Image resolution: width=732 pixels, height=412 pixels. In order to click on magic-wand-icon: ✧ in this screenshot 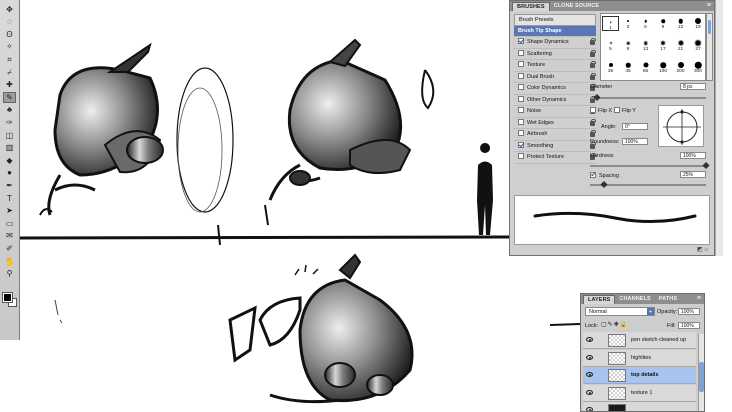, I will do `click(9, 47)`.